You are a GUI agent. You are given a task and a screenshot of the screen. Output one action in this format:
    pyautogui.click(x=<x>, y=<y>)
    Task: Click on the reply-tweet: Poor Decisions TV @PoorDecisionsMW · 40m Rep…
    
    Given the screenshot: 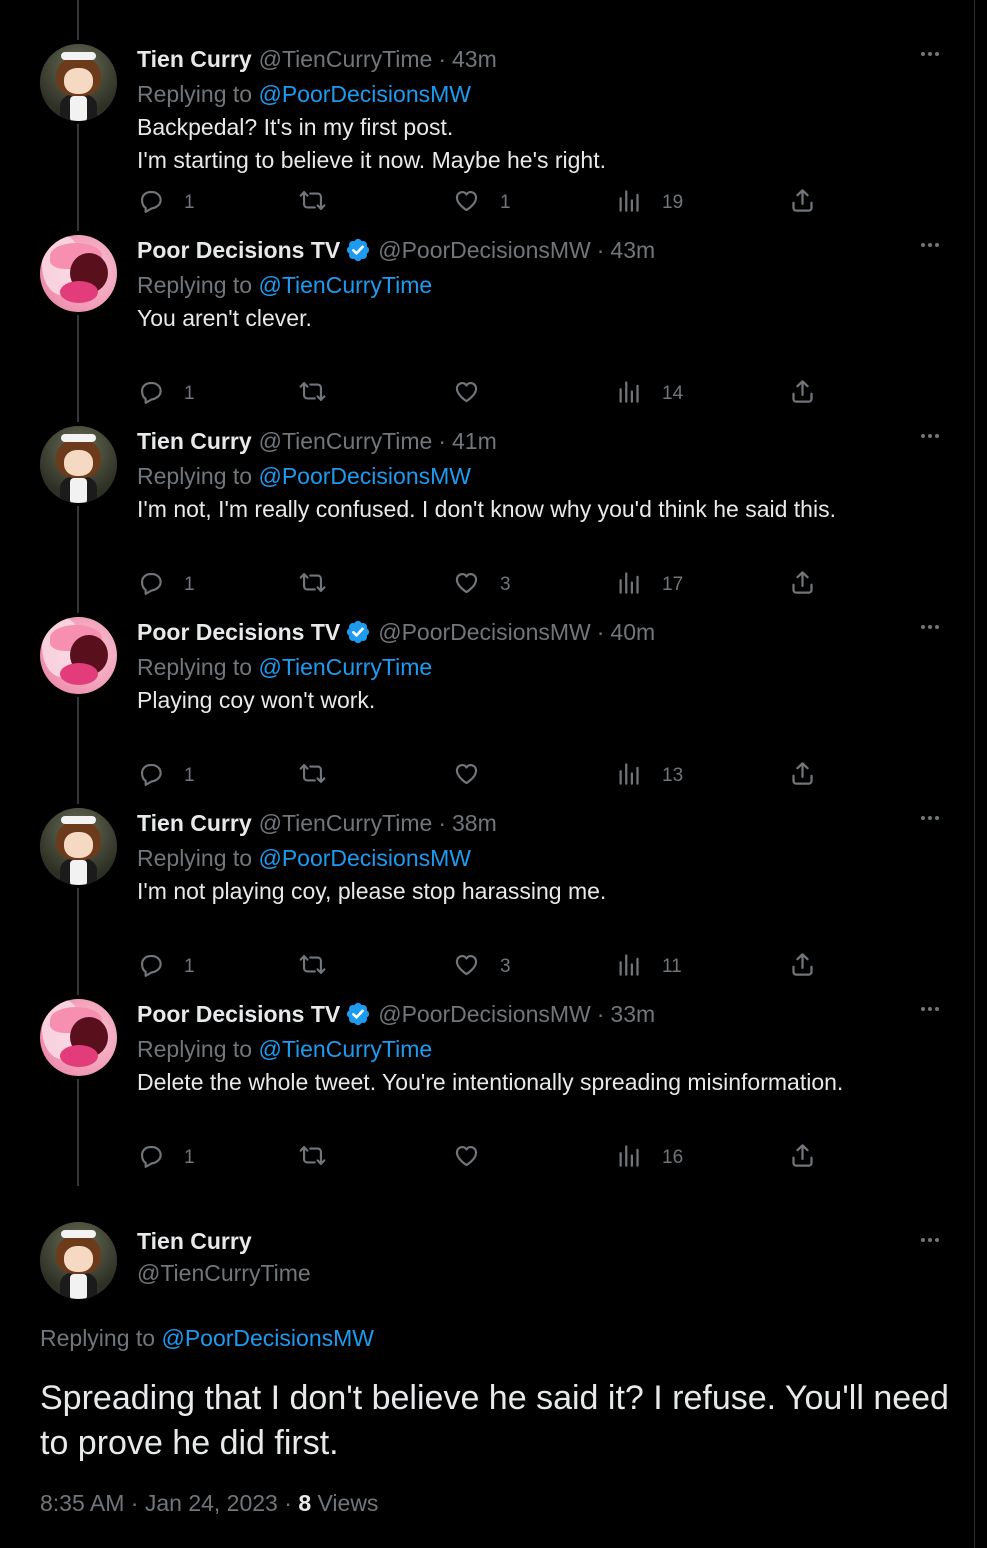 What is the action you would take?
    pyautogui.click(x=487, y=712)
    